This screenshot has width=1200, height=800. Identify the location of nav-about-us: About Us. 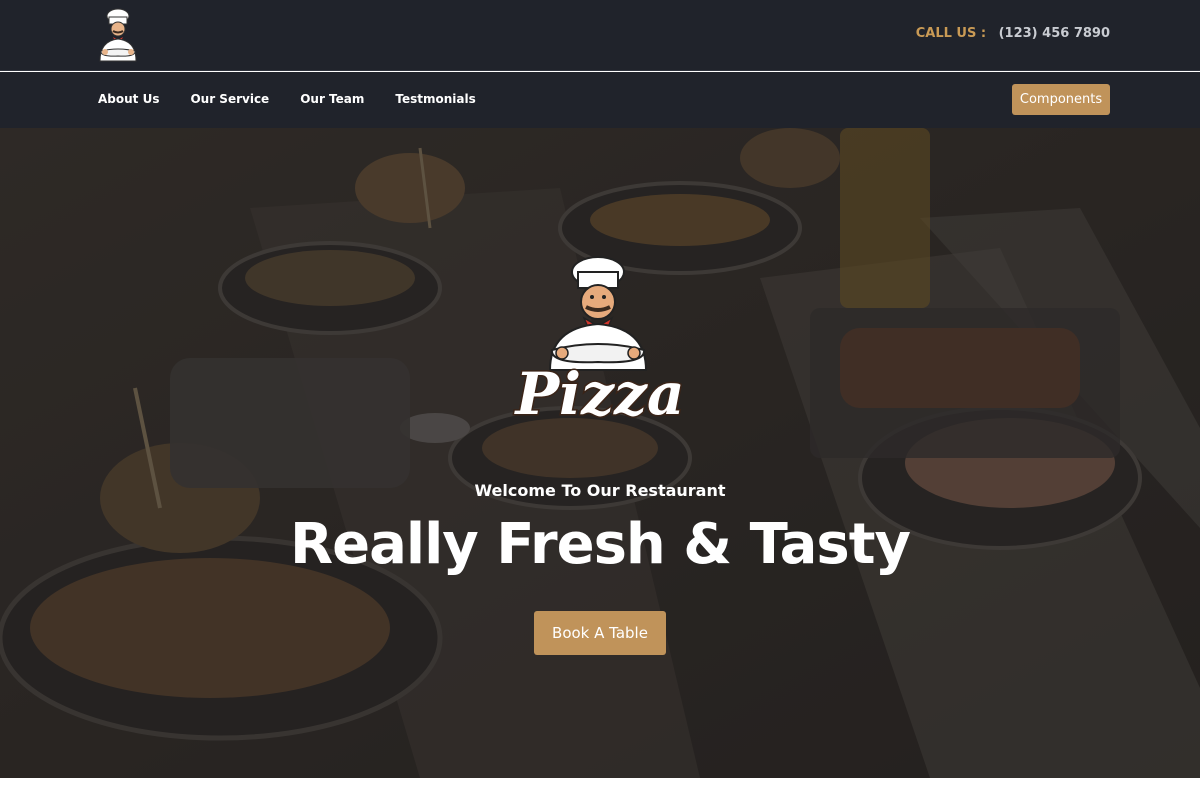
(128, 99).